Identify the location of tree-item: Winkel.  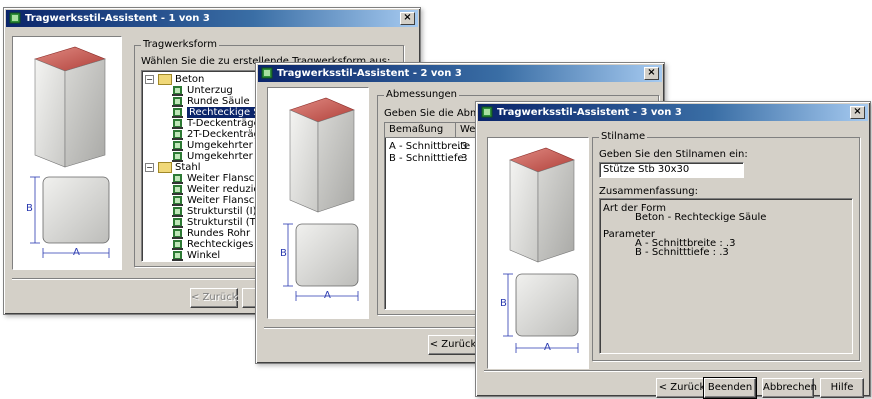
(196, 255).